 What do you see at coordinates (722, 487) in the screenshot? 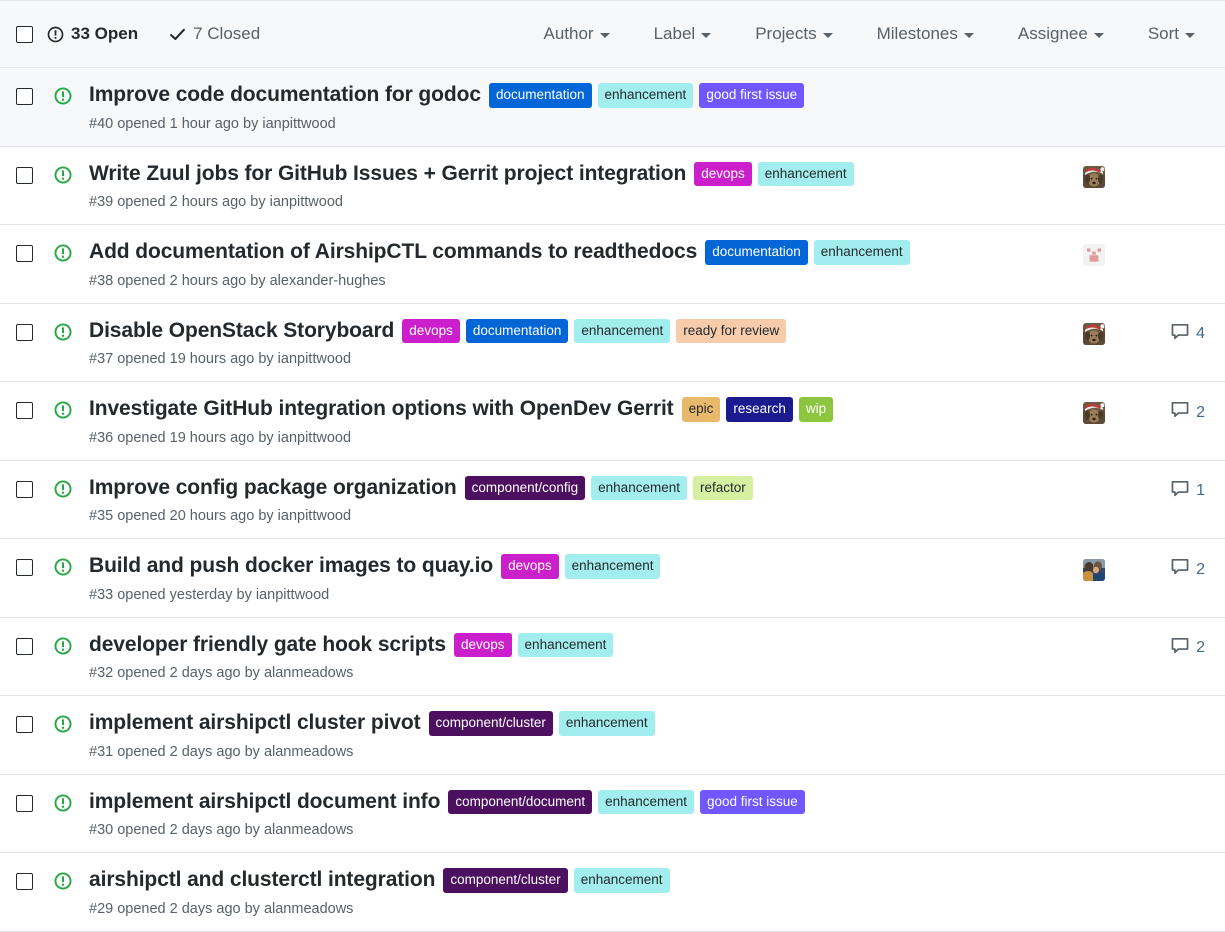
I see `issue-label: refactor` at bounding box center [722, 487].